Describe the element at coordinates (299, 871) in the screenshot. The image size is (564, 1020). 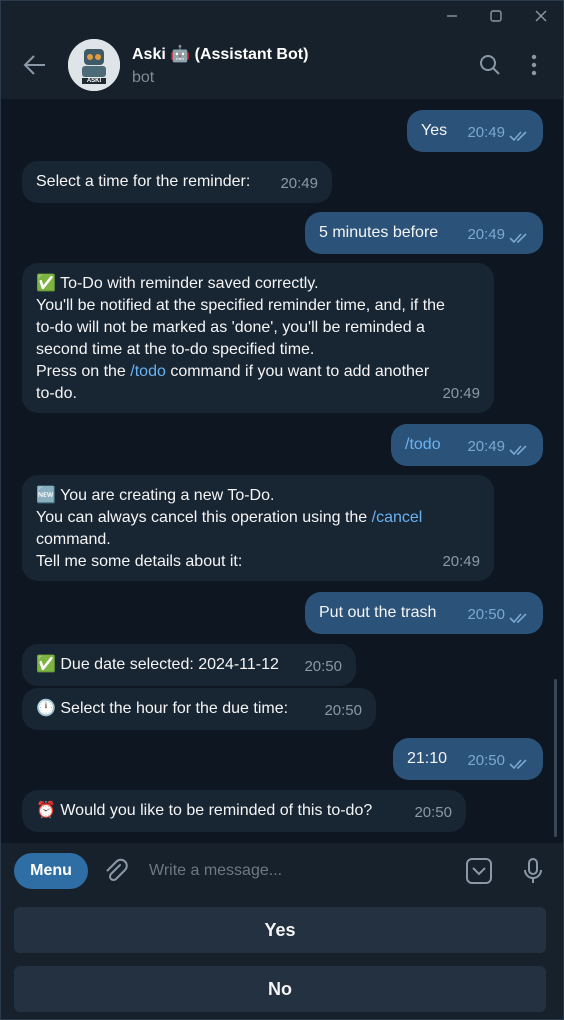
I see `message-input` at that location.